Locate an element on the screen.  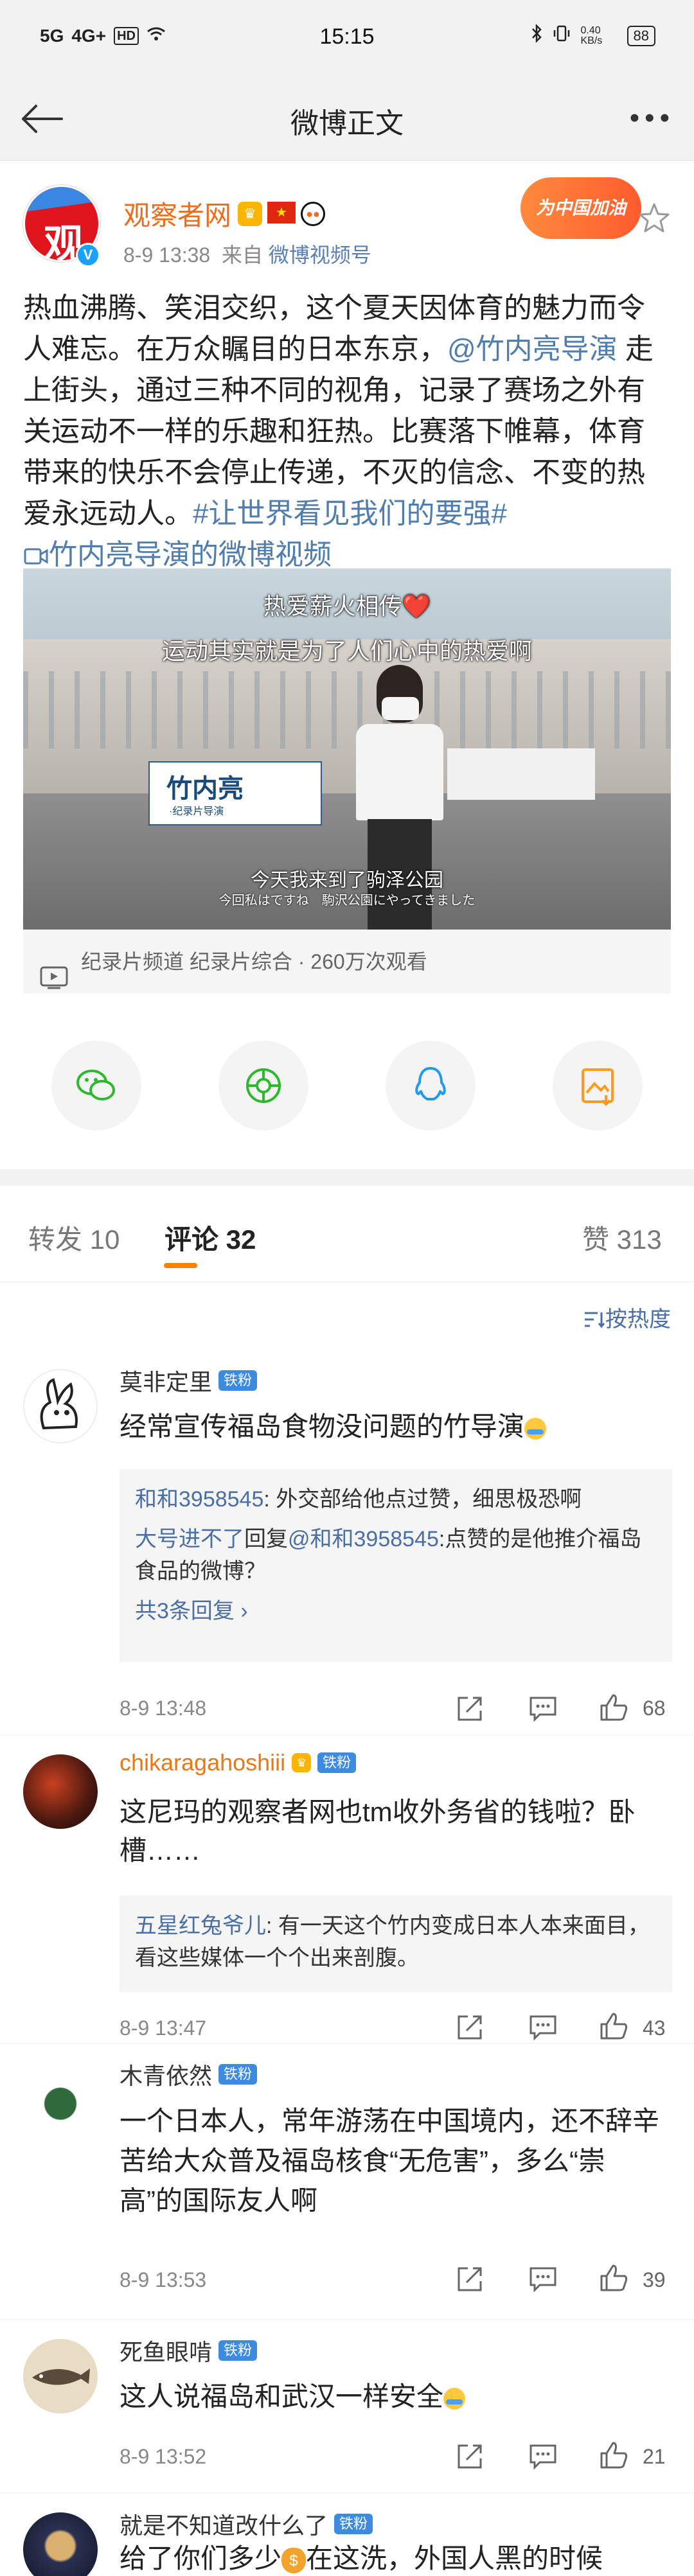
qq-icon is located at coordinates (430, 1083).